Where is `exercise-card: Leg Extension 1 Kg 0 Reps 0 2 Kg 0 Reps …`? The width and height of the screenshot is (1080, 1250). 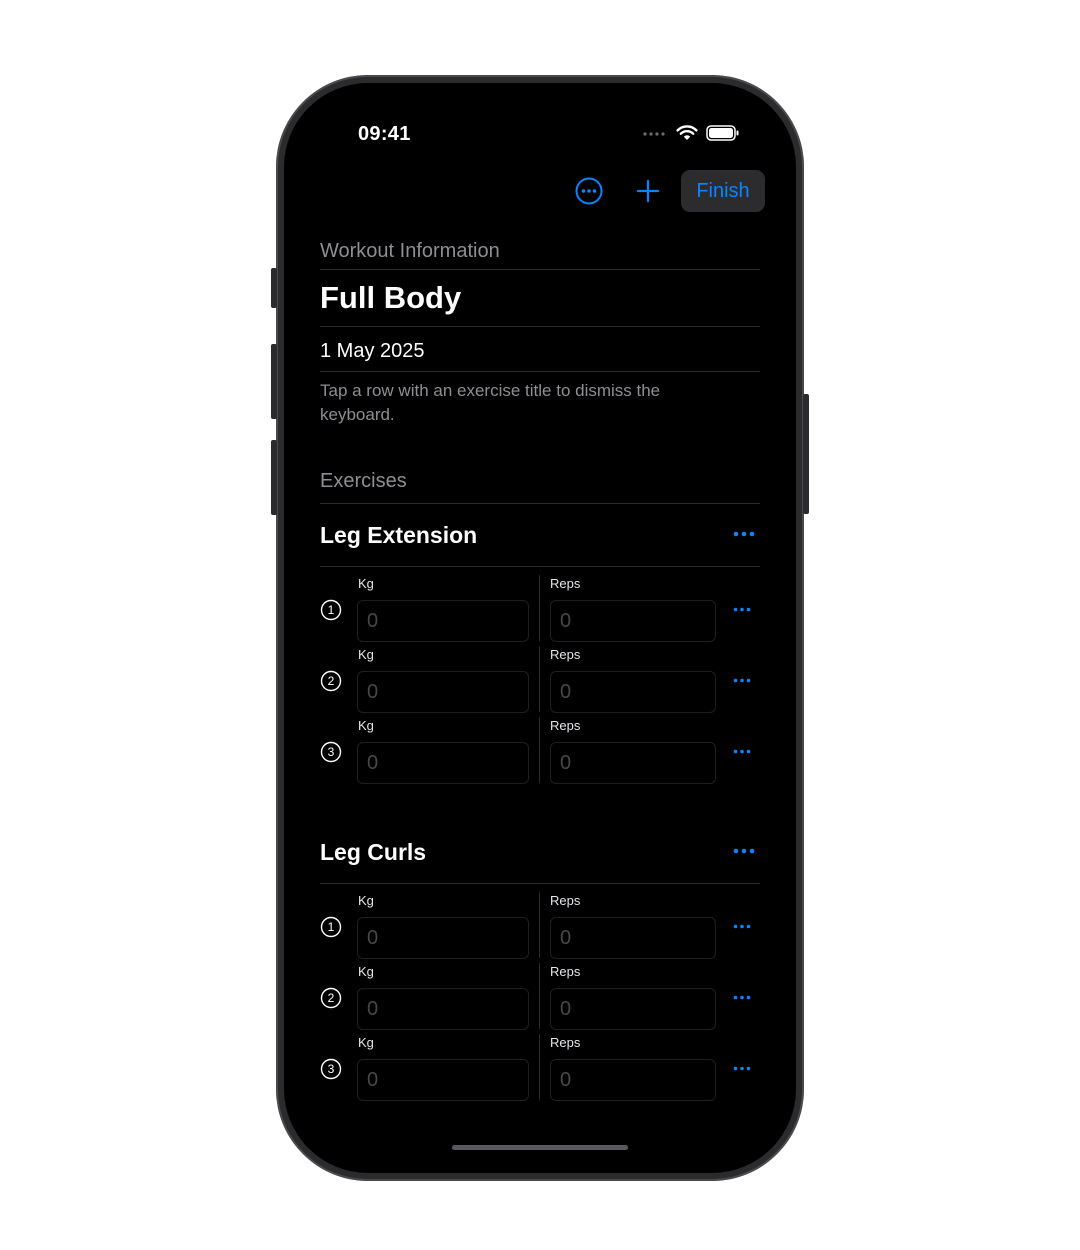
exercise-card: Leg Extension 1 Kg 0 Reps 0 2 Kg 0 Reps … is located at coordinates (540, 644).